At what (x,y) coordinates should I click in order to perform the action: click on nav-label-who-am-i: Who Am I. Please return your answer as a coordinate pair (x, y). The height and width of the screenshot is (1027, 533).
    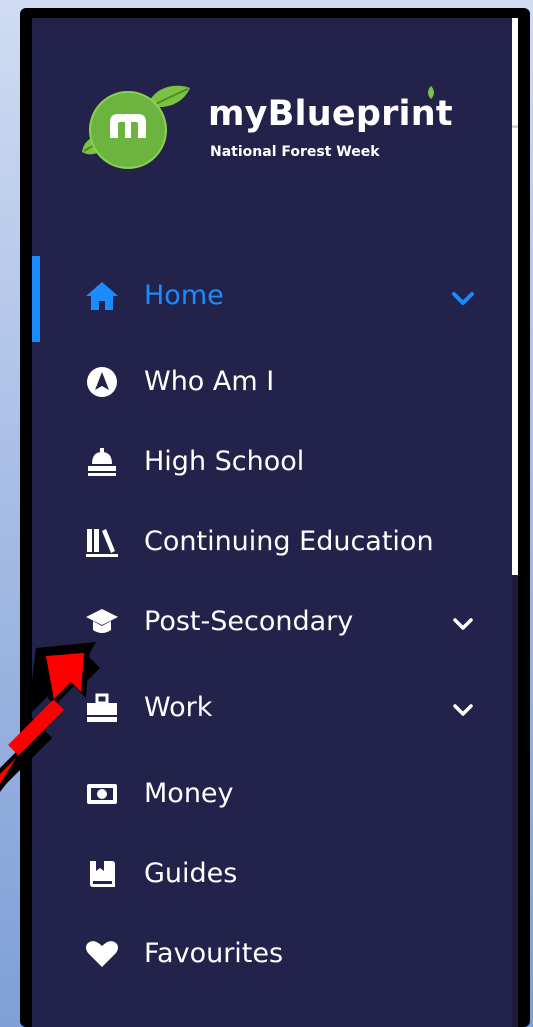
    Looking at the image, I should click on (209, 381).